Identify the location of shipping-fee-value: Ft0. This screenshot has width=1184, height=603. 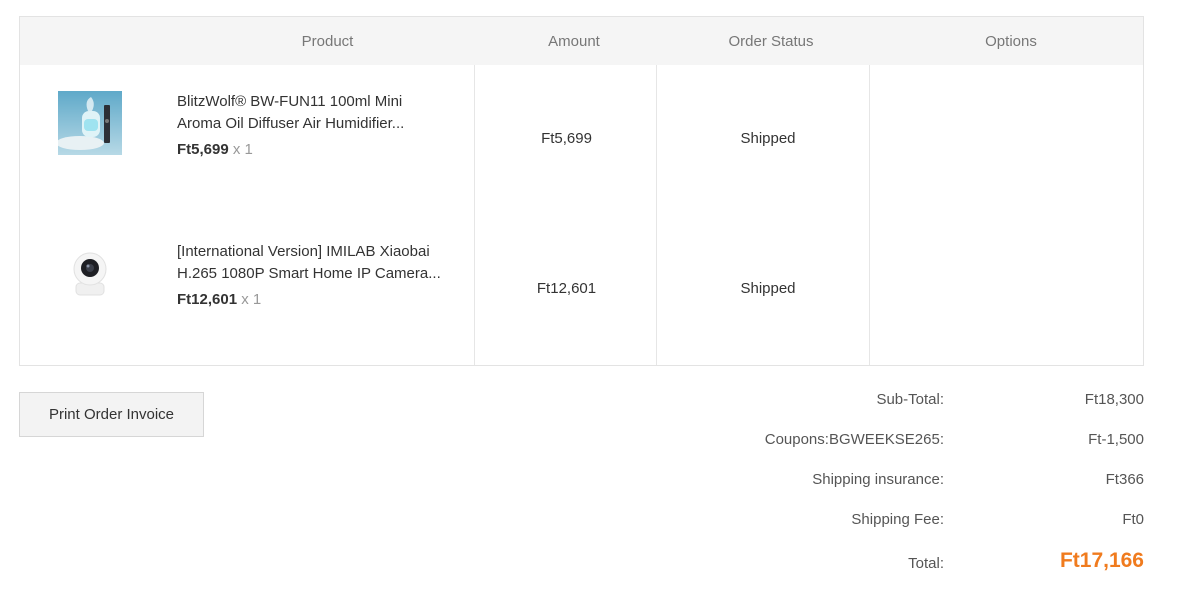
(1133, 519).